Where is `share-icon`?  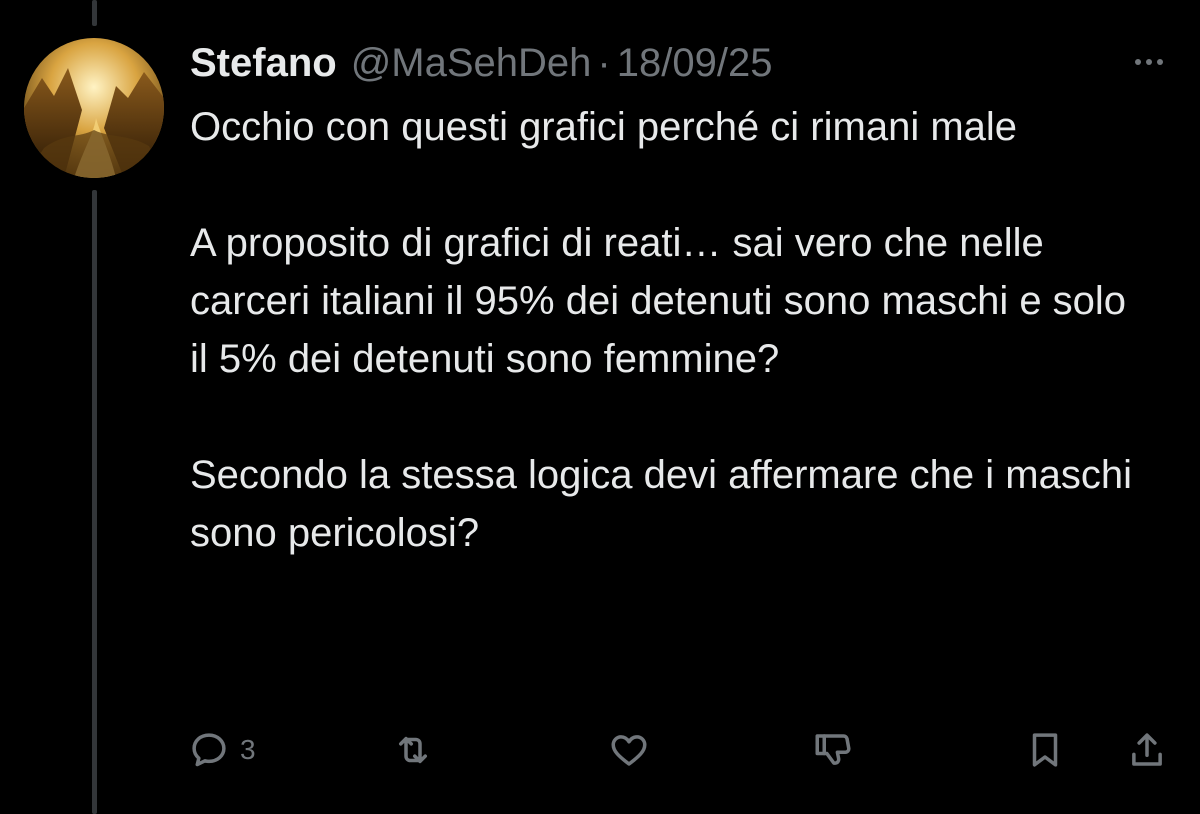
share-icon is located at coordinates (1147, 749).